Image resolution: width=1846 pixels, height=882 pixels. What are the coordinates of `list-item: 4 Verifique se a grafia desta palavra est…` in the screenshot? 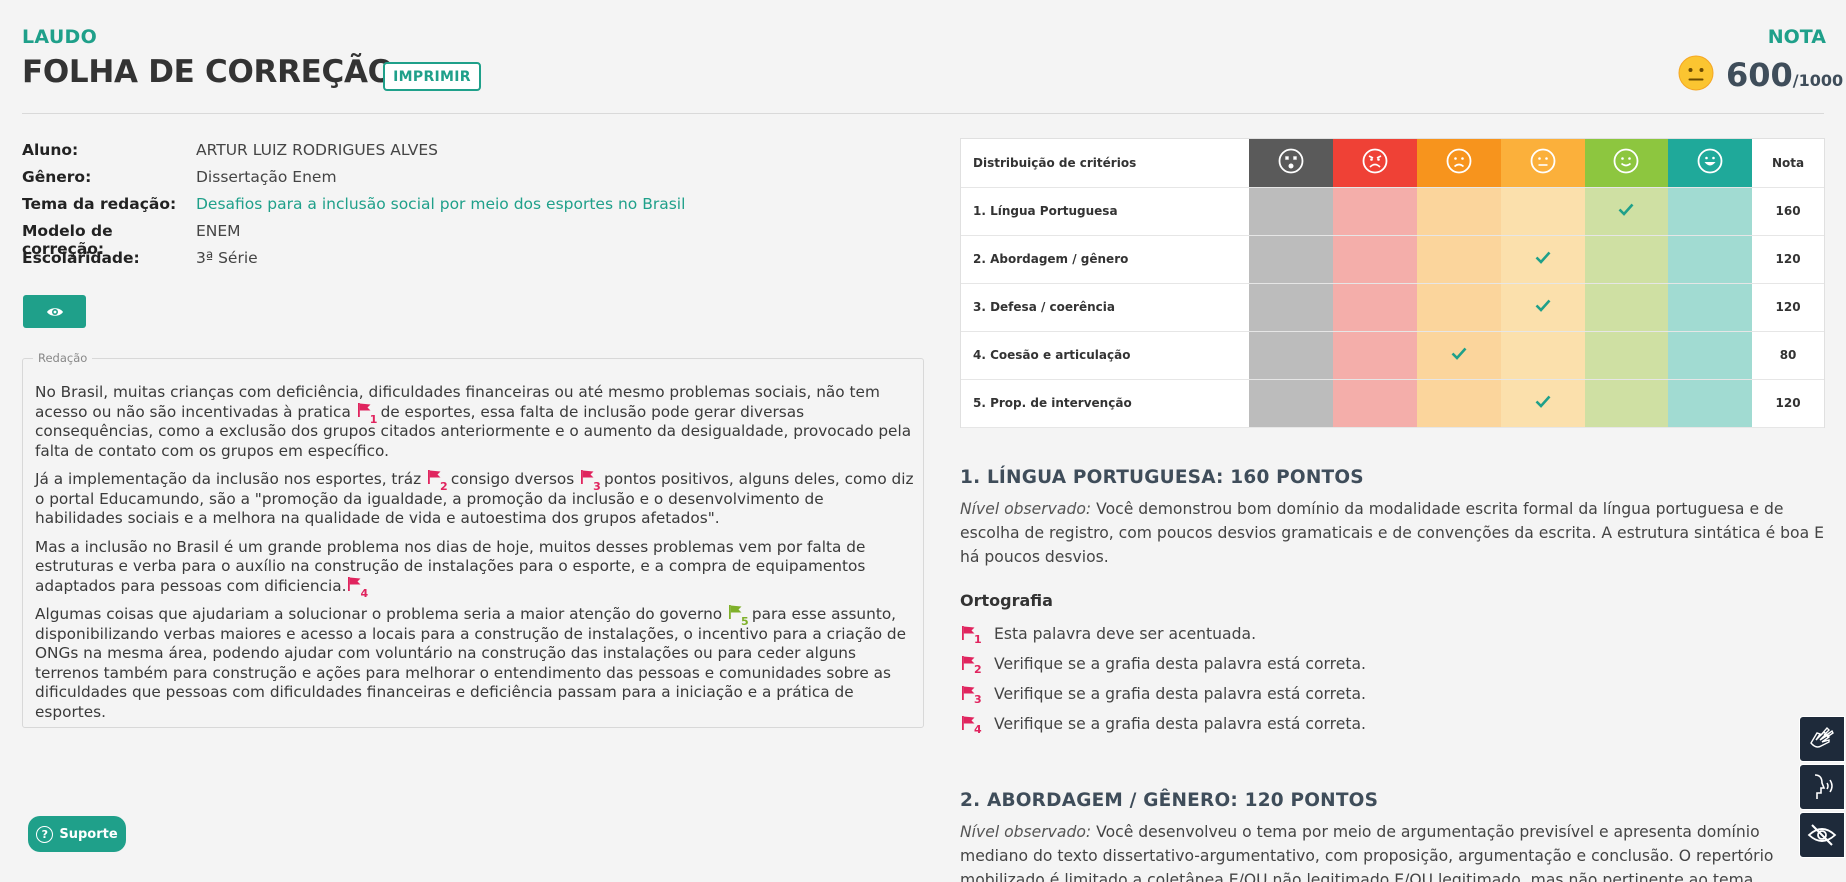 It's located at (1393, 724).